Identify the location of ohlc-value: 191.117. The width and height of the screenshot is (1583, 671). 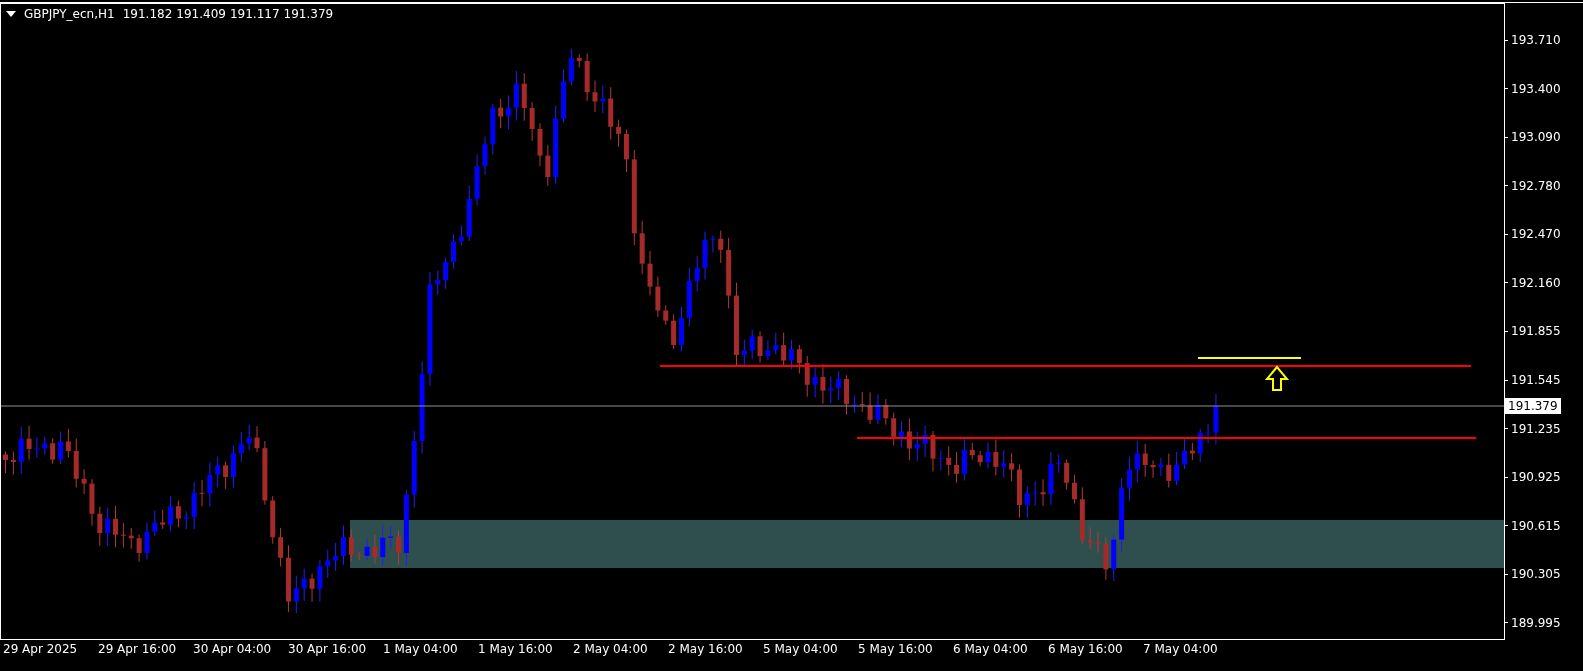
(254, 14).